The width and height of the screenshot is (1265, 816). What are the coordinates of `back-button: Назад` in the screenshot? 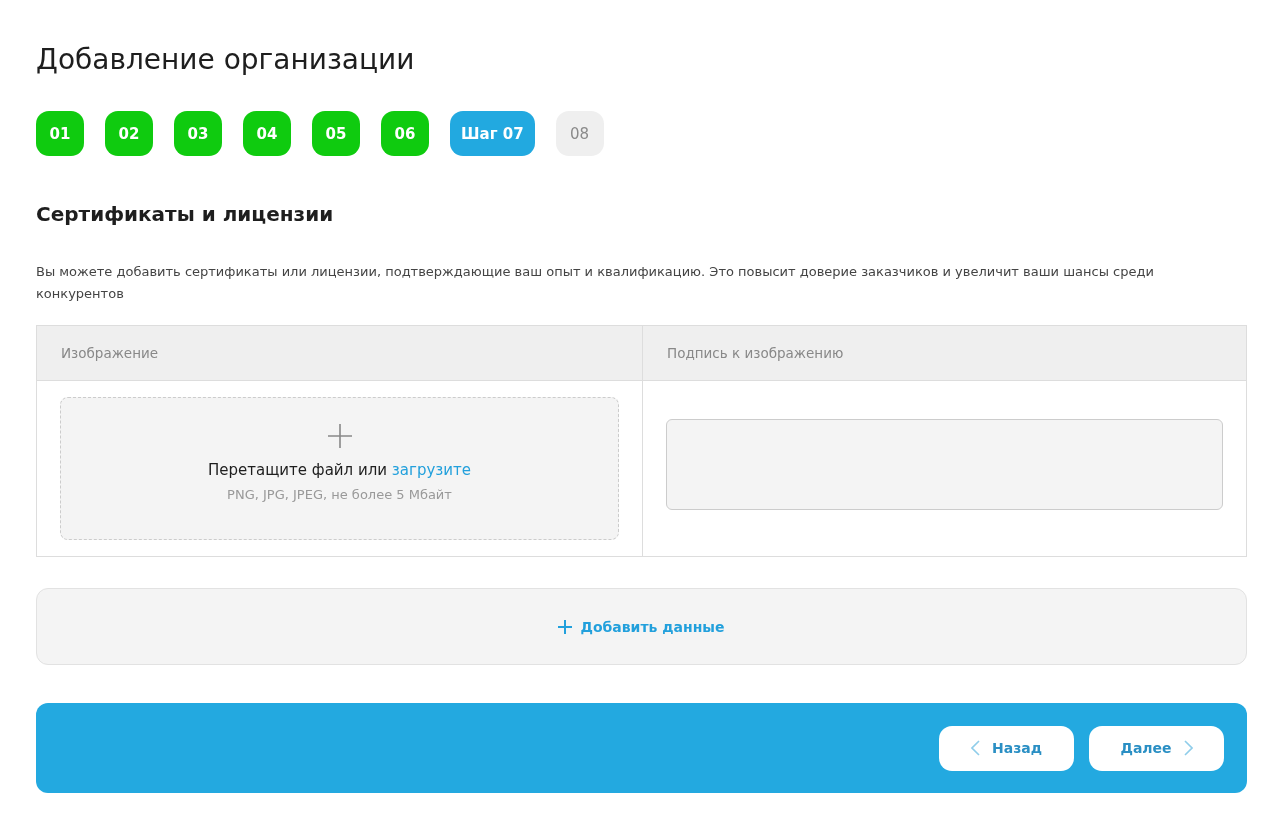 It's located at (1006, 748).